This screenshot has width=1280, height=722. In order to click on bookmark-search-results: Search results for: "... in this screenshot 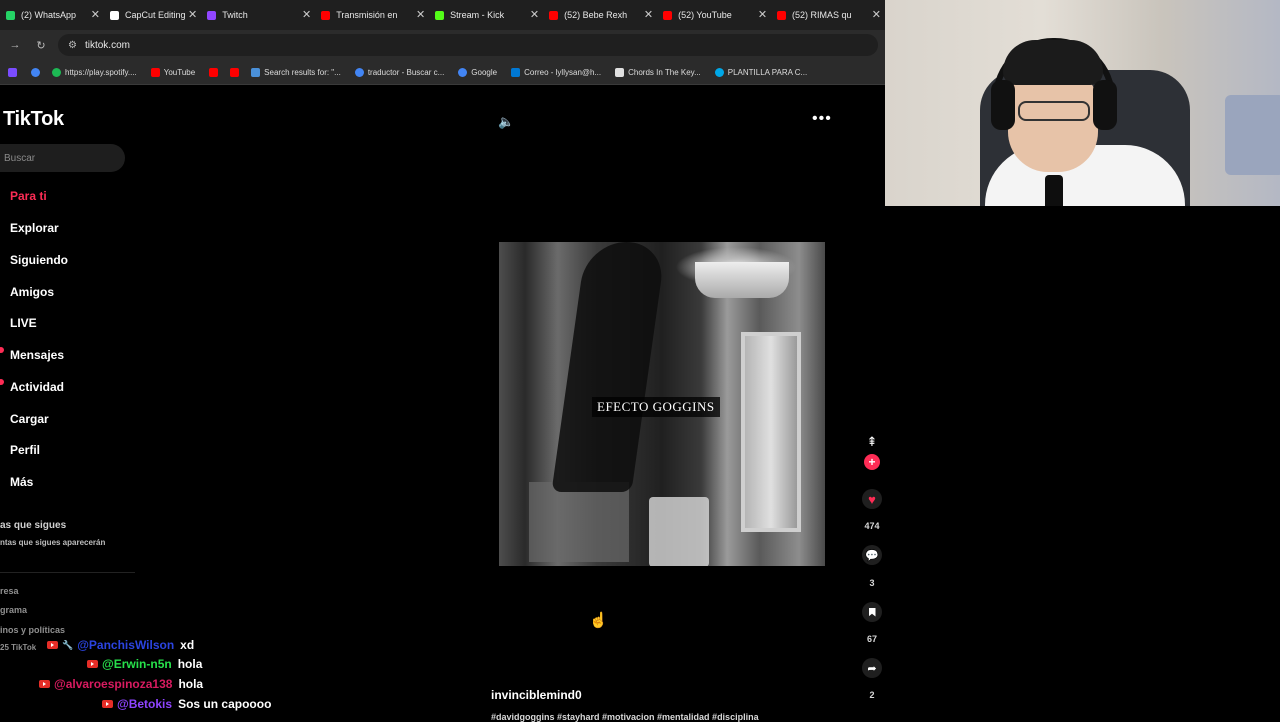, I will do `click(296, 72)`.